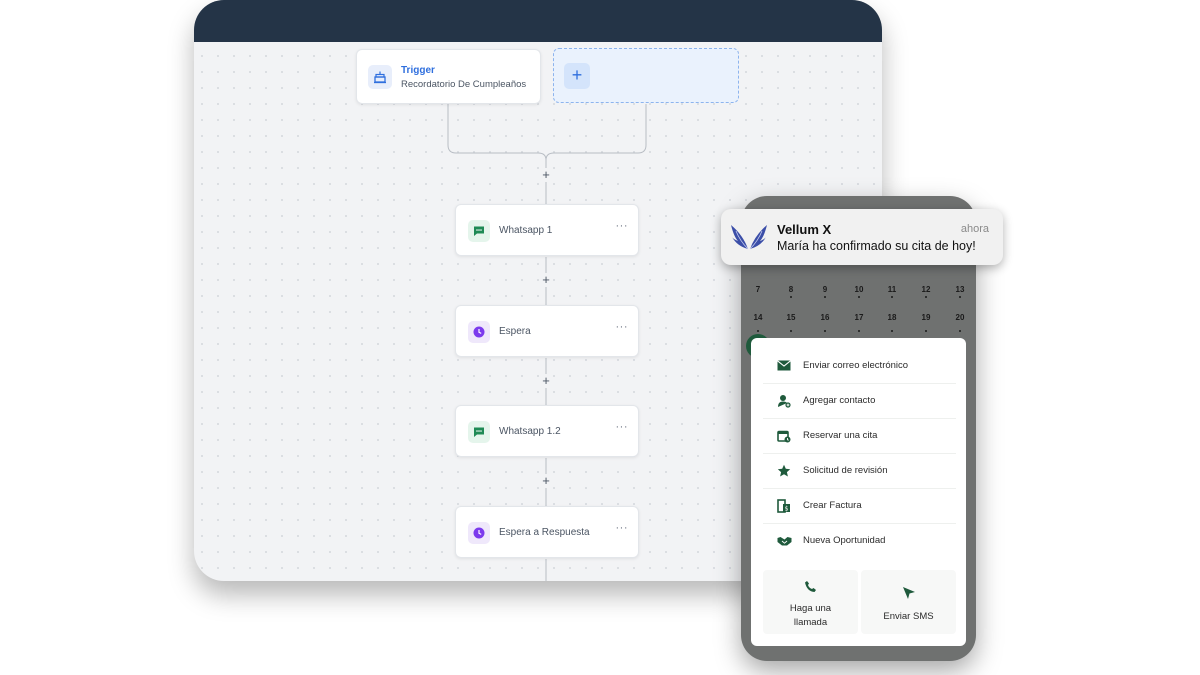 The width and height of the screenshot is (1200, 675). I want to click on action-book-appointment: Reservar una cita, so click(859, 436).